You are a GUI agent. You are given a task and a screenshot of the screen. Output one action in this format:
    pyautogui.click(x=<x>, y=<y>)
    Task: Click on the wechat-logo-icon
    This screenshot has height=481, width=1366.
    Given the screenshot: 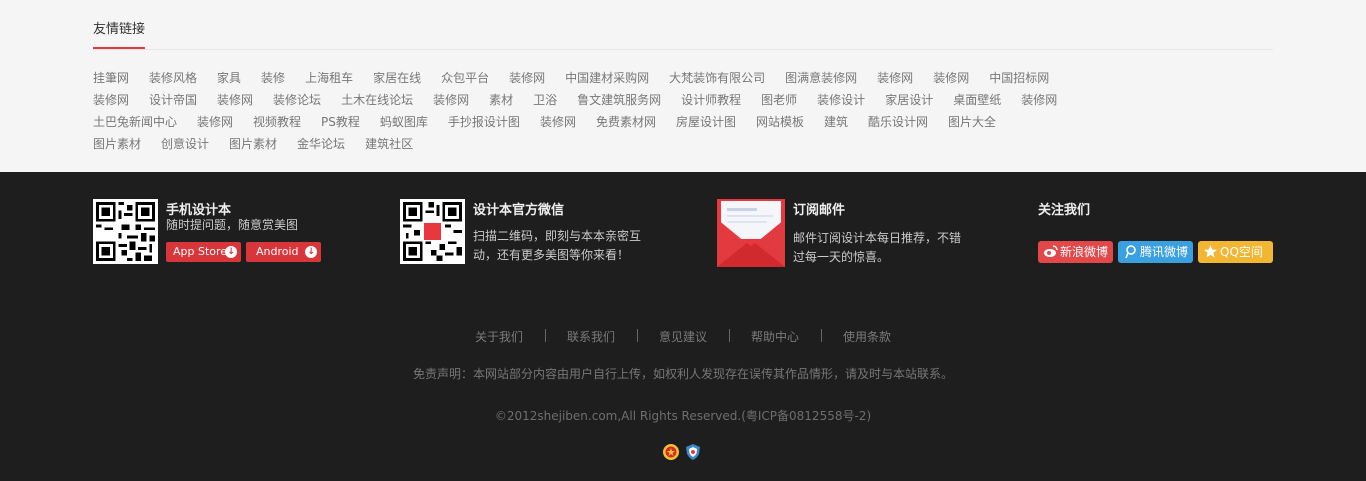 What is the action you would take?
    pyautogui.click(x=432, y=231)
    